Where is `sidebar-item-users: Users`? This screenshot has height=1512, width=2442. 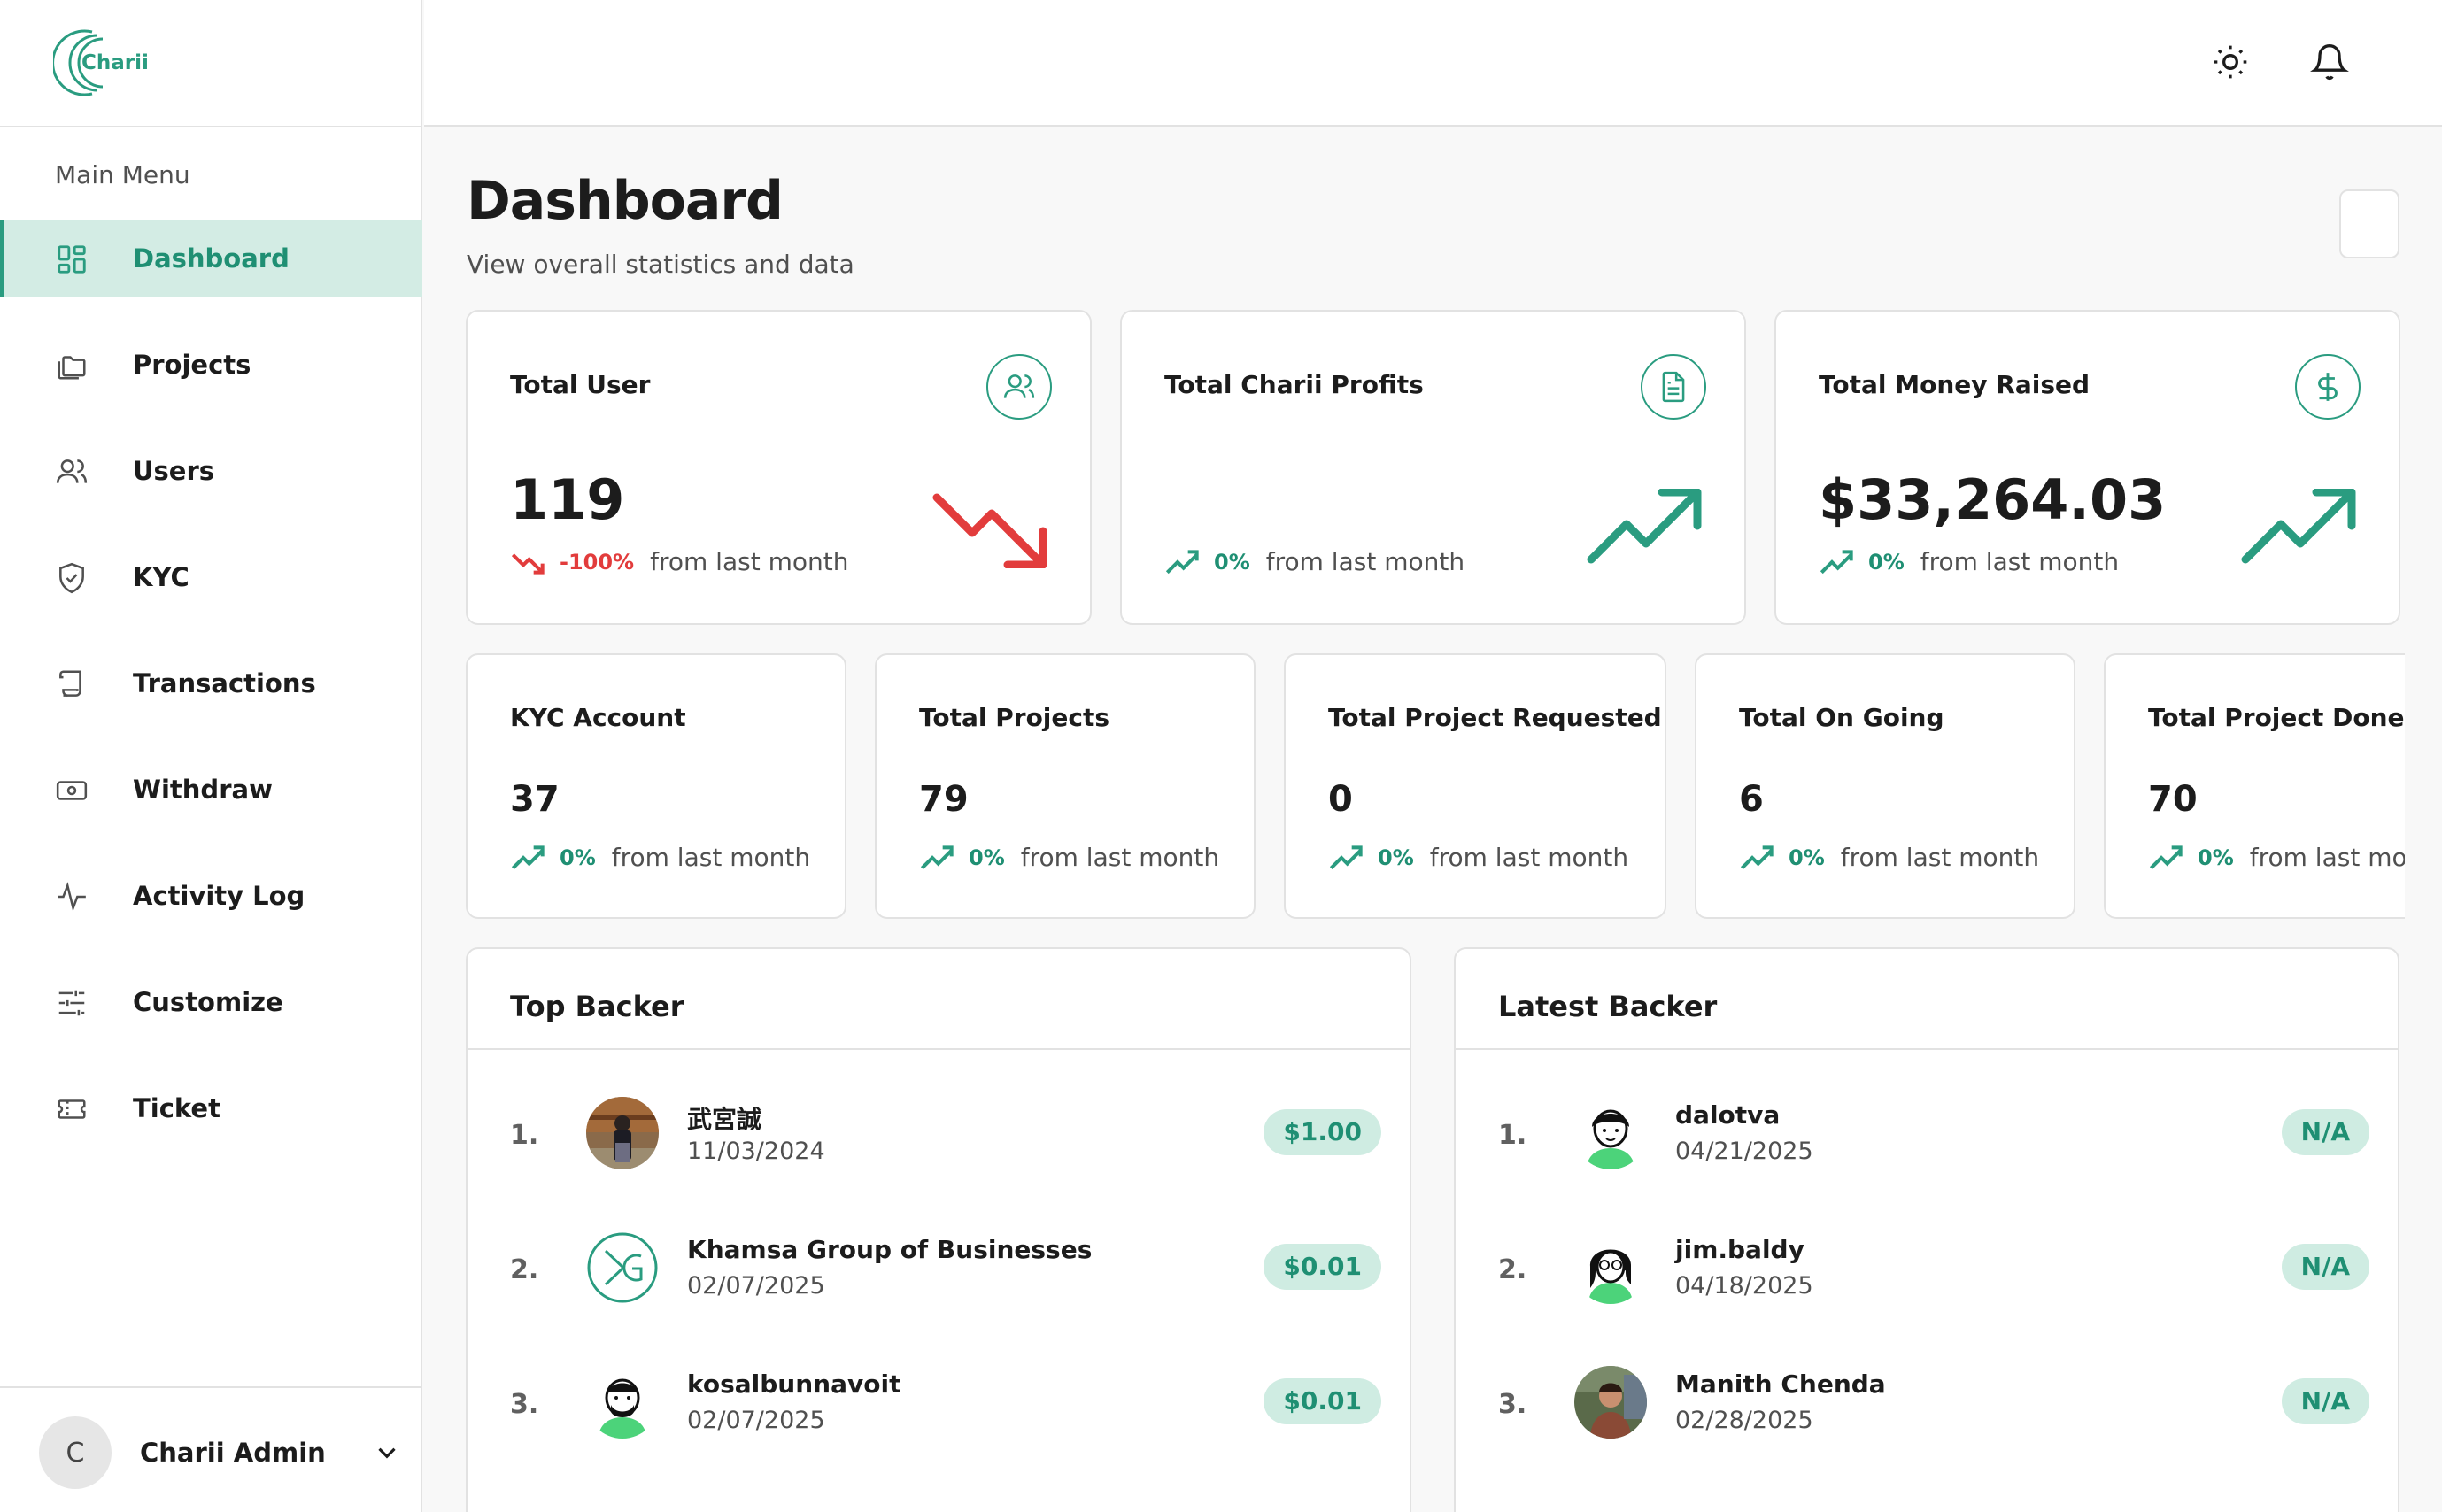 sidebar-item-users: Users is located at coordinates (211, 471).